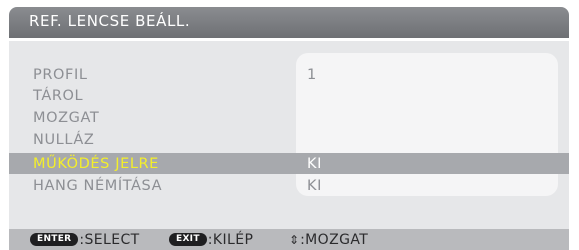 This screenshot has width=579, height=250. What do you see at coordinates (54, 239) in the screenshot?
I see `enter-key-badge: ENTER` at bounding box center [54, 239].